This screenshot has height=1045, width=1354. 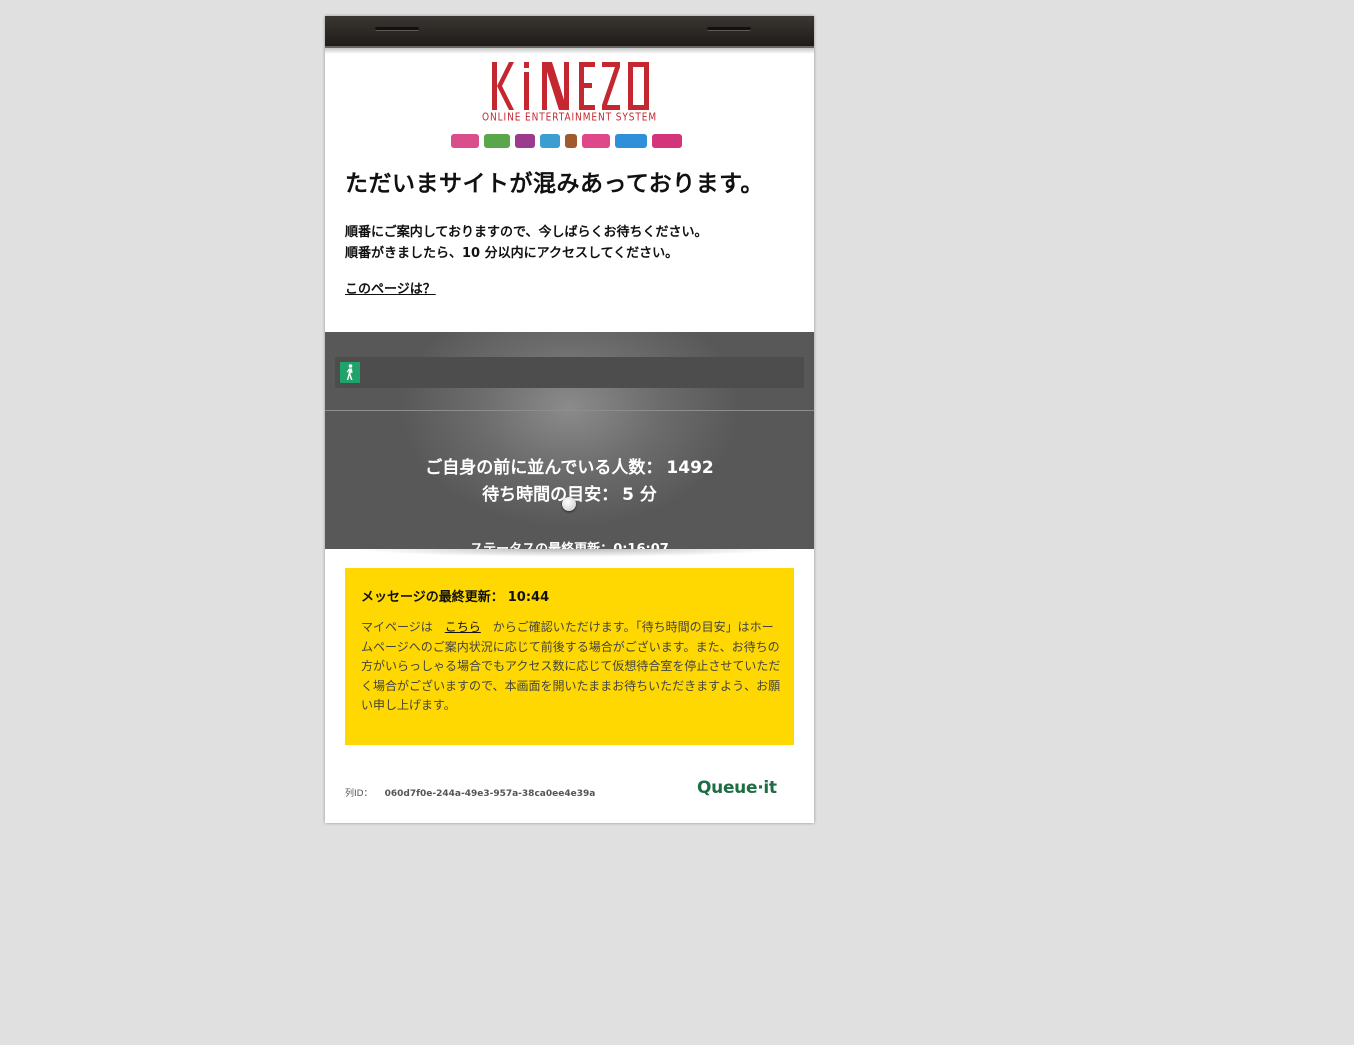 I want to click on about-page-link: このページは？, so click(x=390, y=287).